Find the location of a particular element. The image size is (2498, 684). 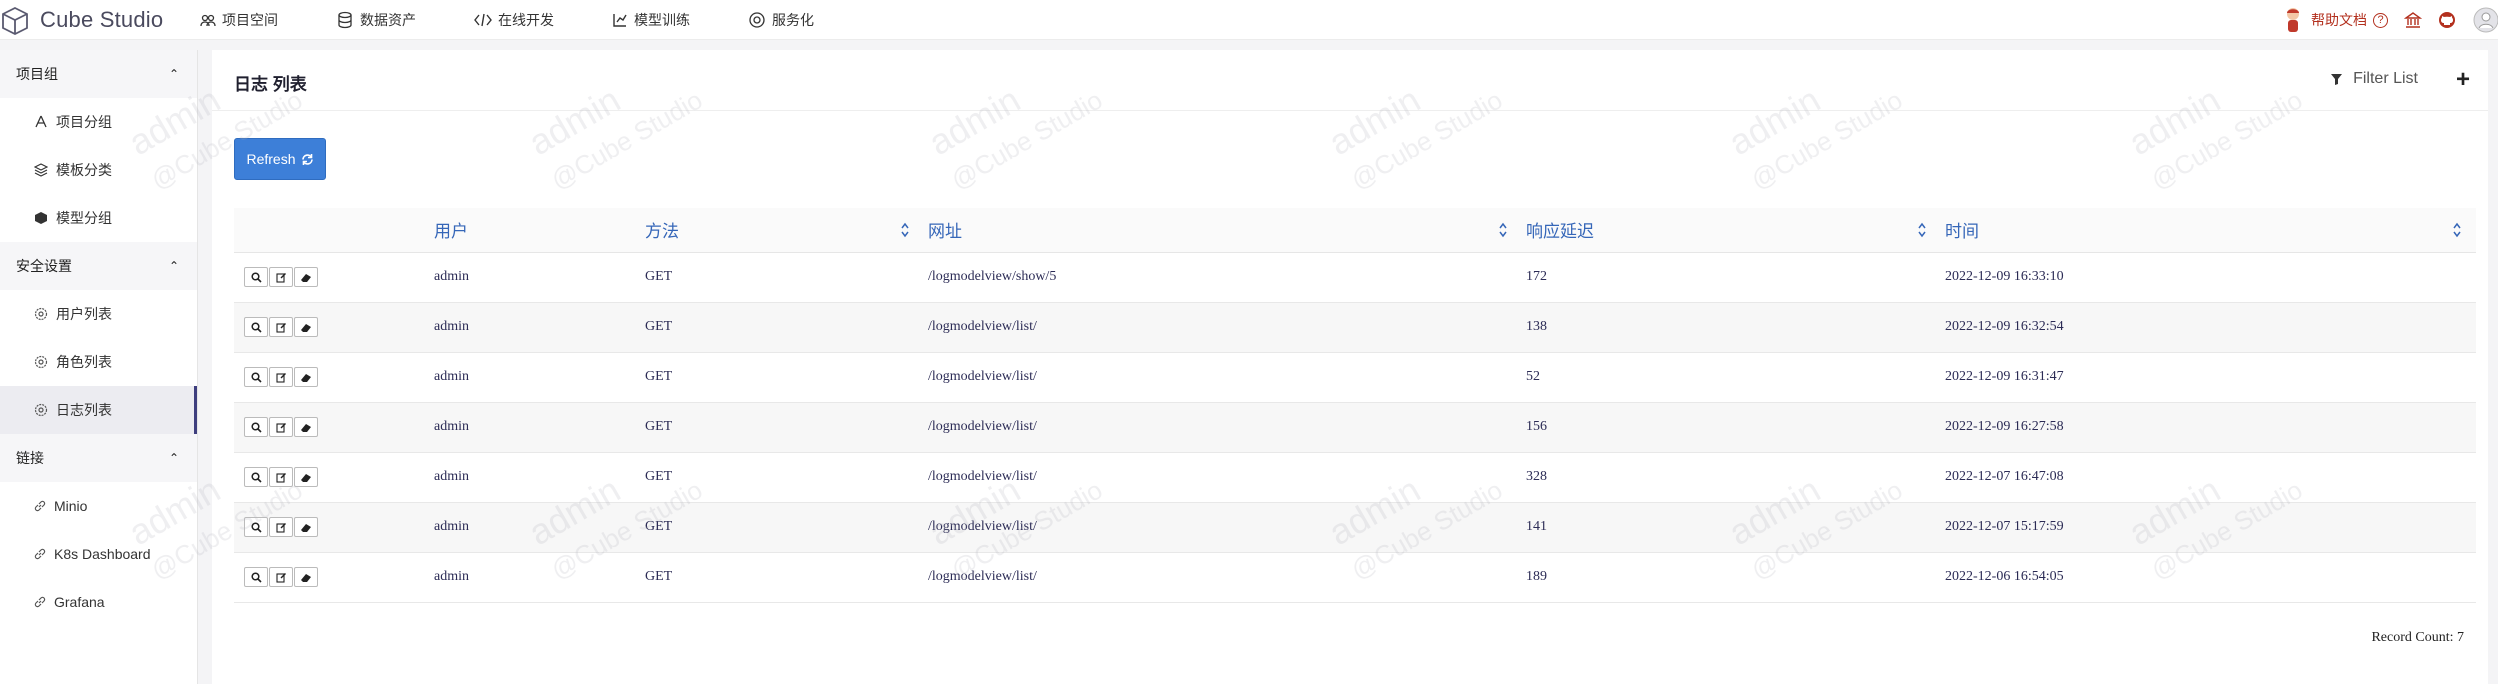

cell-time: 2022-12-09 16:27:58 is located at coordinates (2208, 427).